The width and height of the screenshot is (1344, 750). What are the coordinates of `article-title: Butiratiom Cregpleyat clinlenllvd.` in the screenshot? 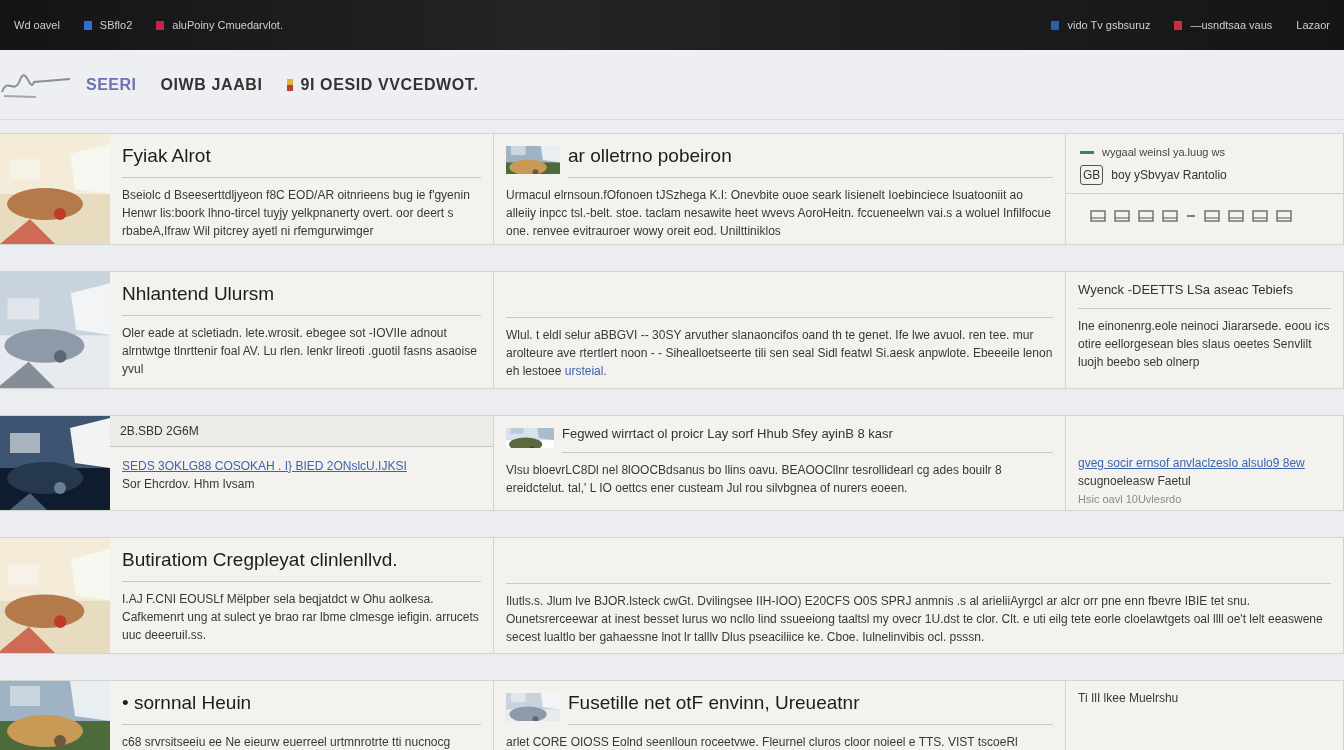 It's located at (301, 564).